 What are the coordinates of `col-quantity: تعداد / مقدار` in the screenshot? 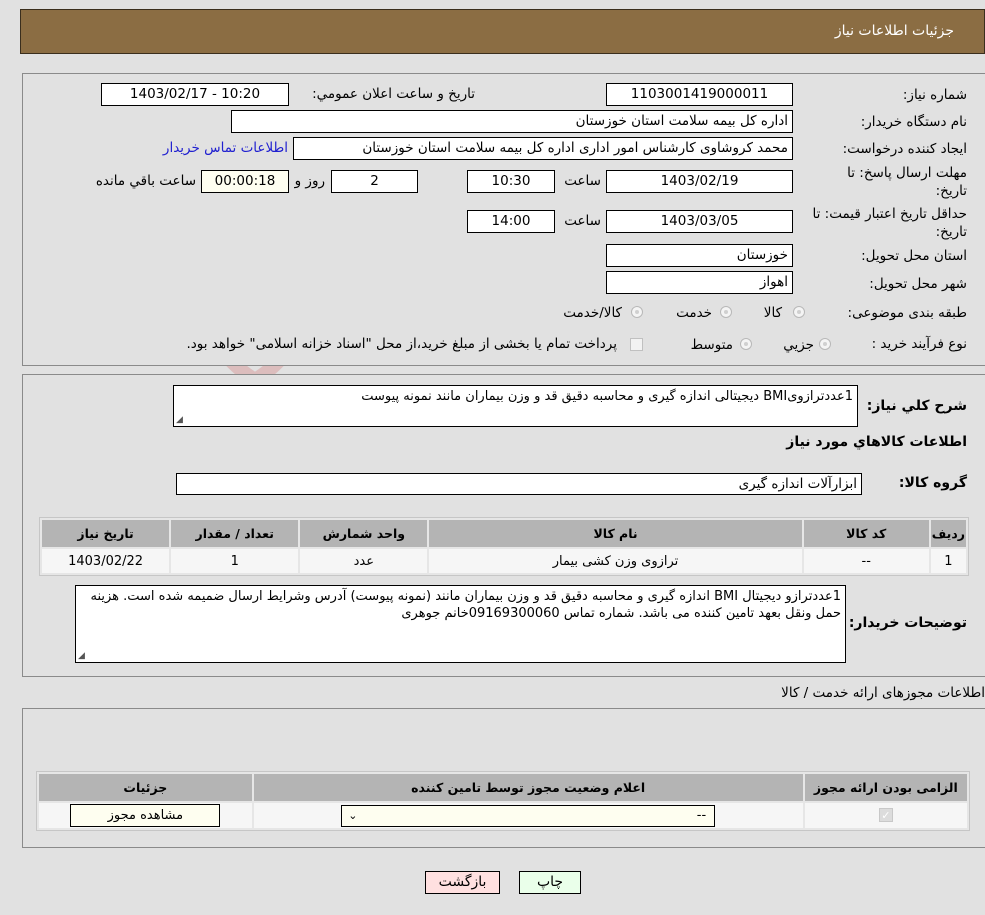 It's located at (235, 533).